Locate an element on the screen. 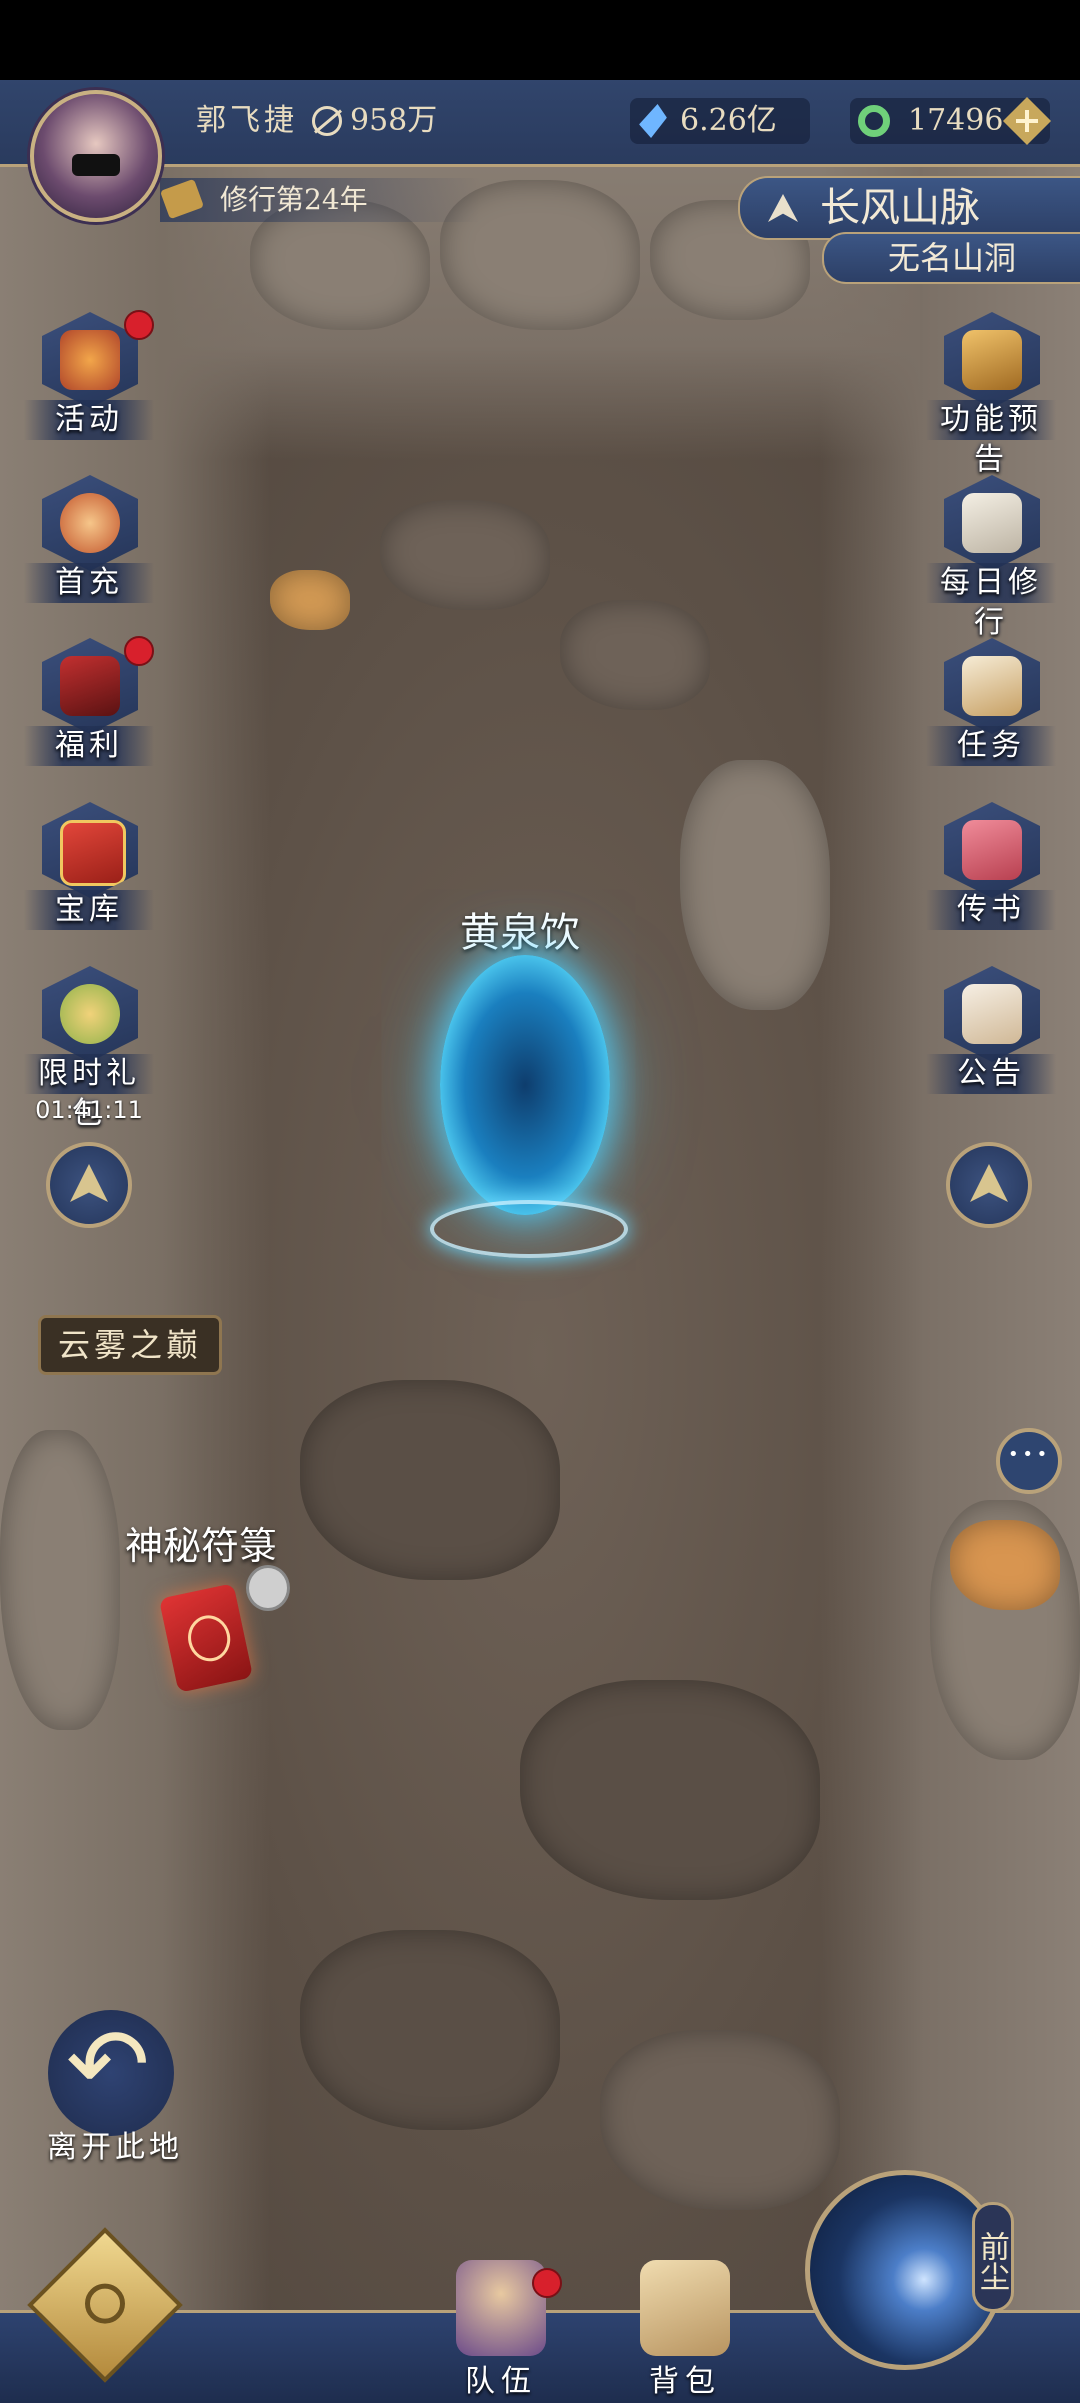 The height and width of the screenshot is (2403, 1080). daily-cultivation-label: 每日修行 is located at coordinates (991, 601).